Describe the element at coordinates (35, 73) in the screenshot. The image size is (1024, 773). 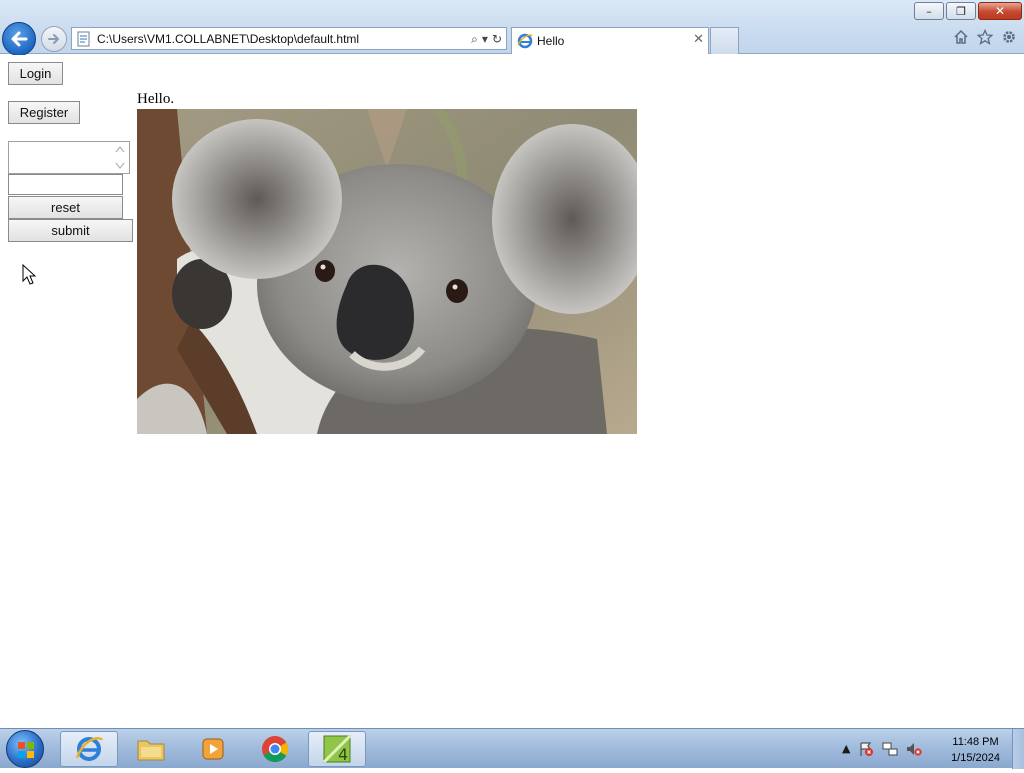
I see `login-button: Login` at that location.